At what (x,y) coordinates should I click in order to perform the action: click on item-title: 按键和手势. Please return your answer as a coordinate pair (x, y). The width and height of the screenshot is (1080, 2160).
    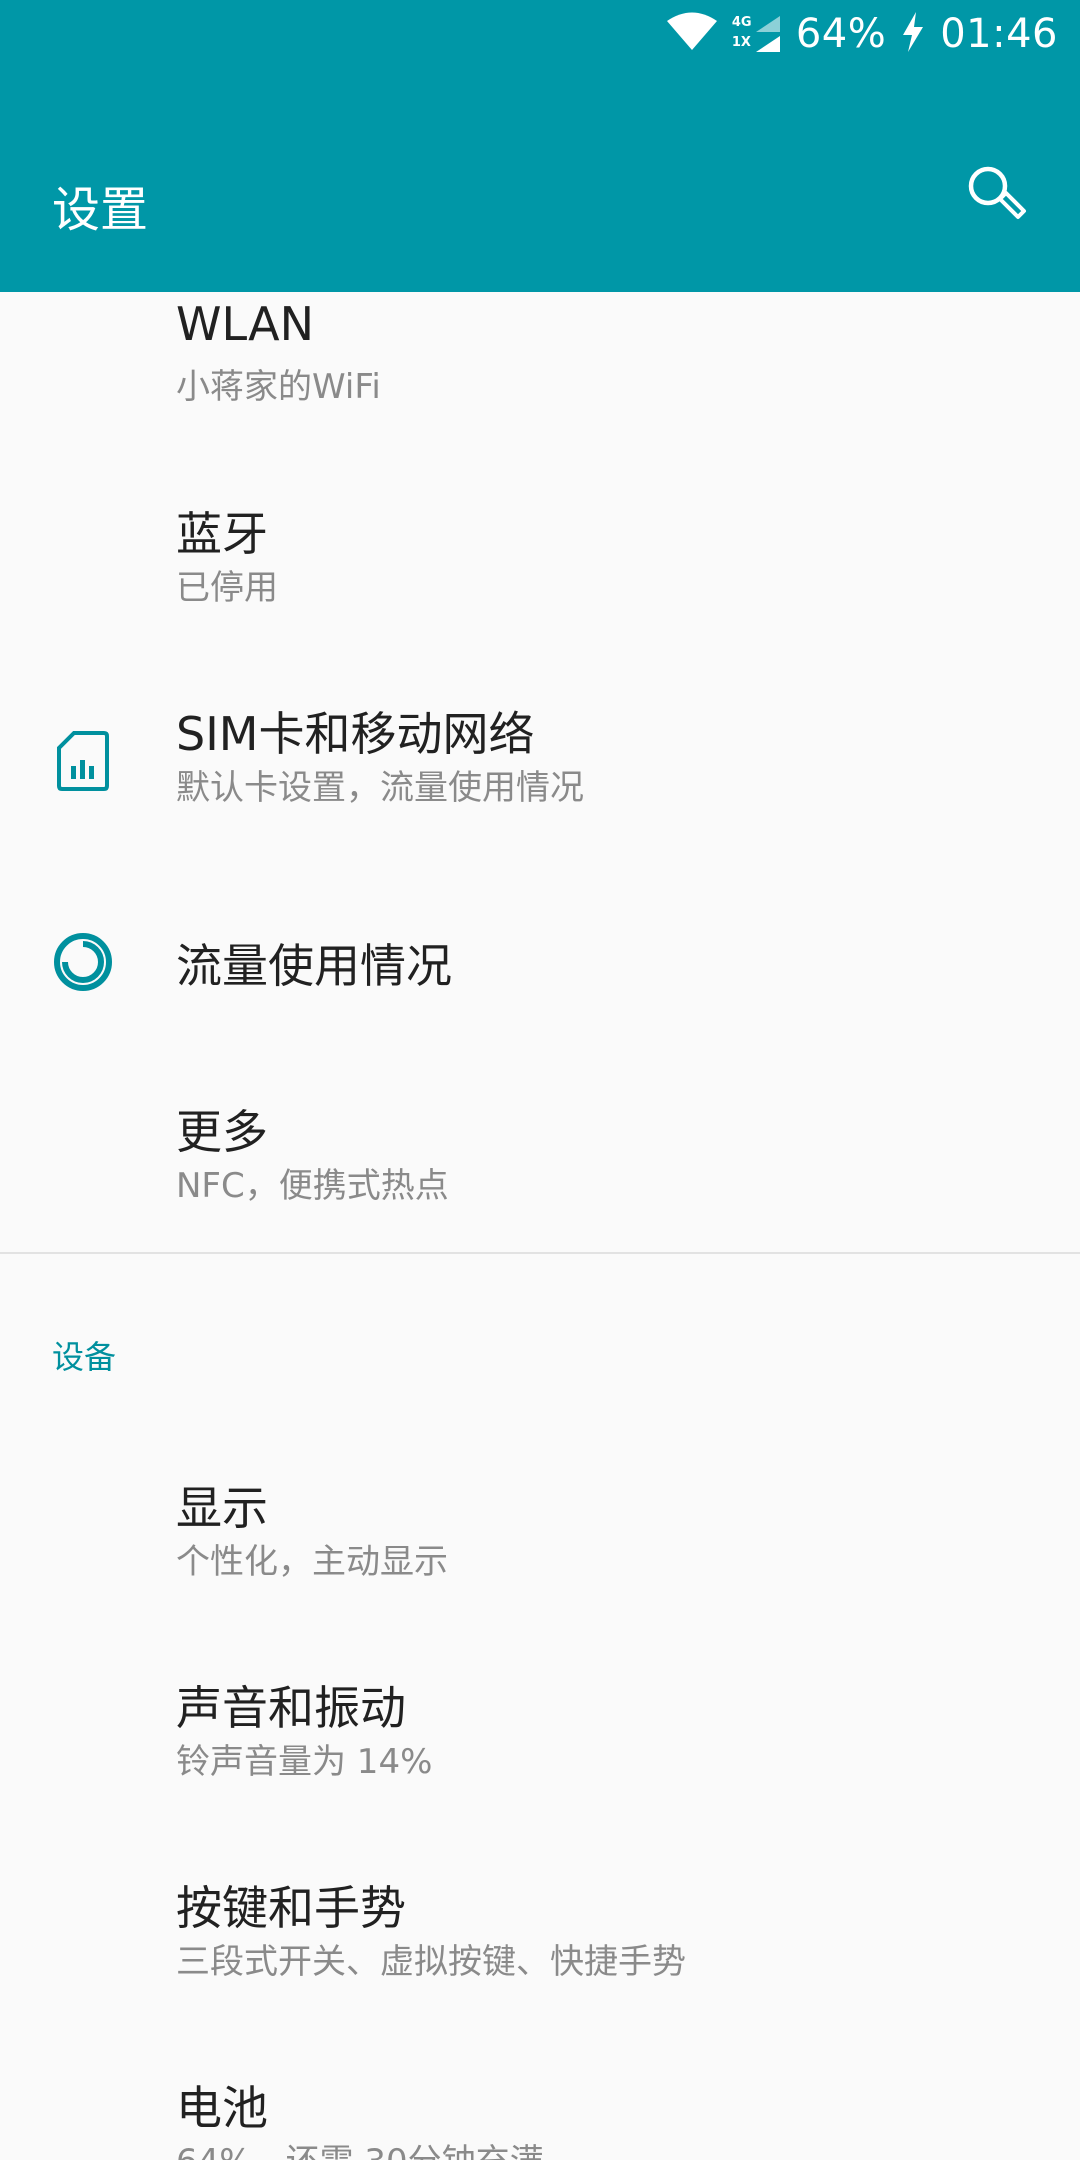
    Looking at the image, I should click on (291, 1908).